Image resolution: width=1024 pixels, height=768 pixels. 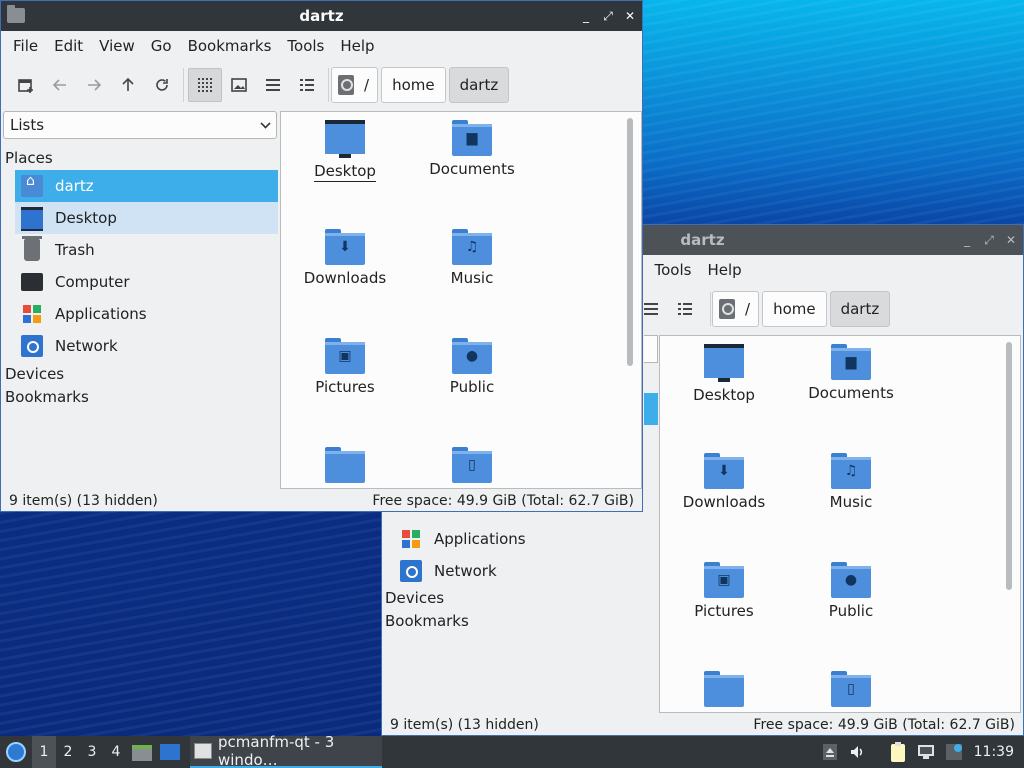 What do you see at coordinates (239, 85) in the screenshot?
I see `view-thumbnails-button` at bounding box center [239, 85].